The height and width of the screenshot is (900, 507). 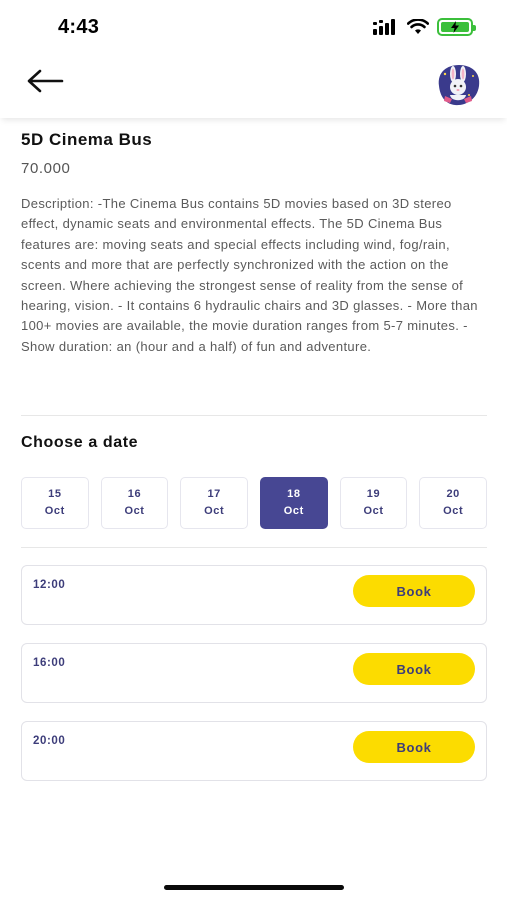 What do you see at coordinates (294, 494) in the screenshot?
I see `date-day: 18` at bounding box center [294, 494].